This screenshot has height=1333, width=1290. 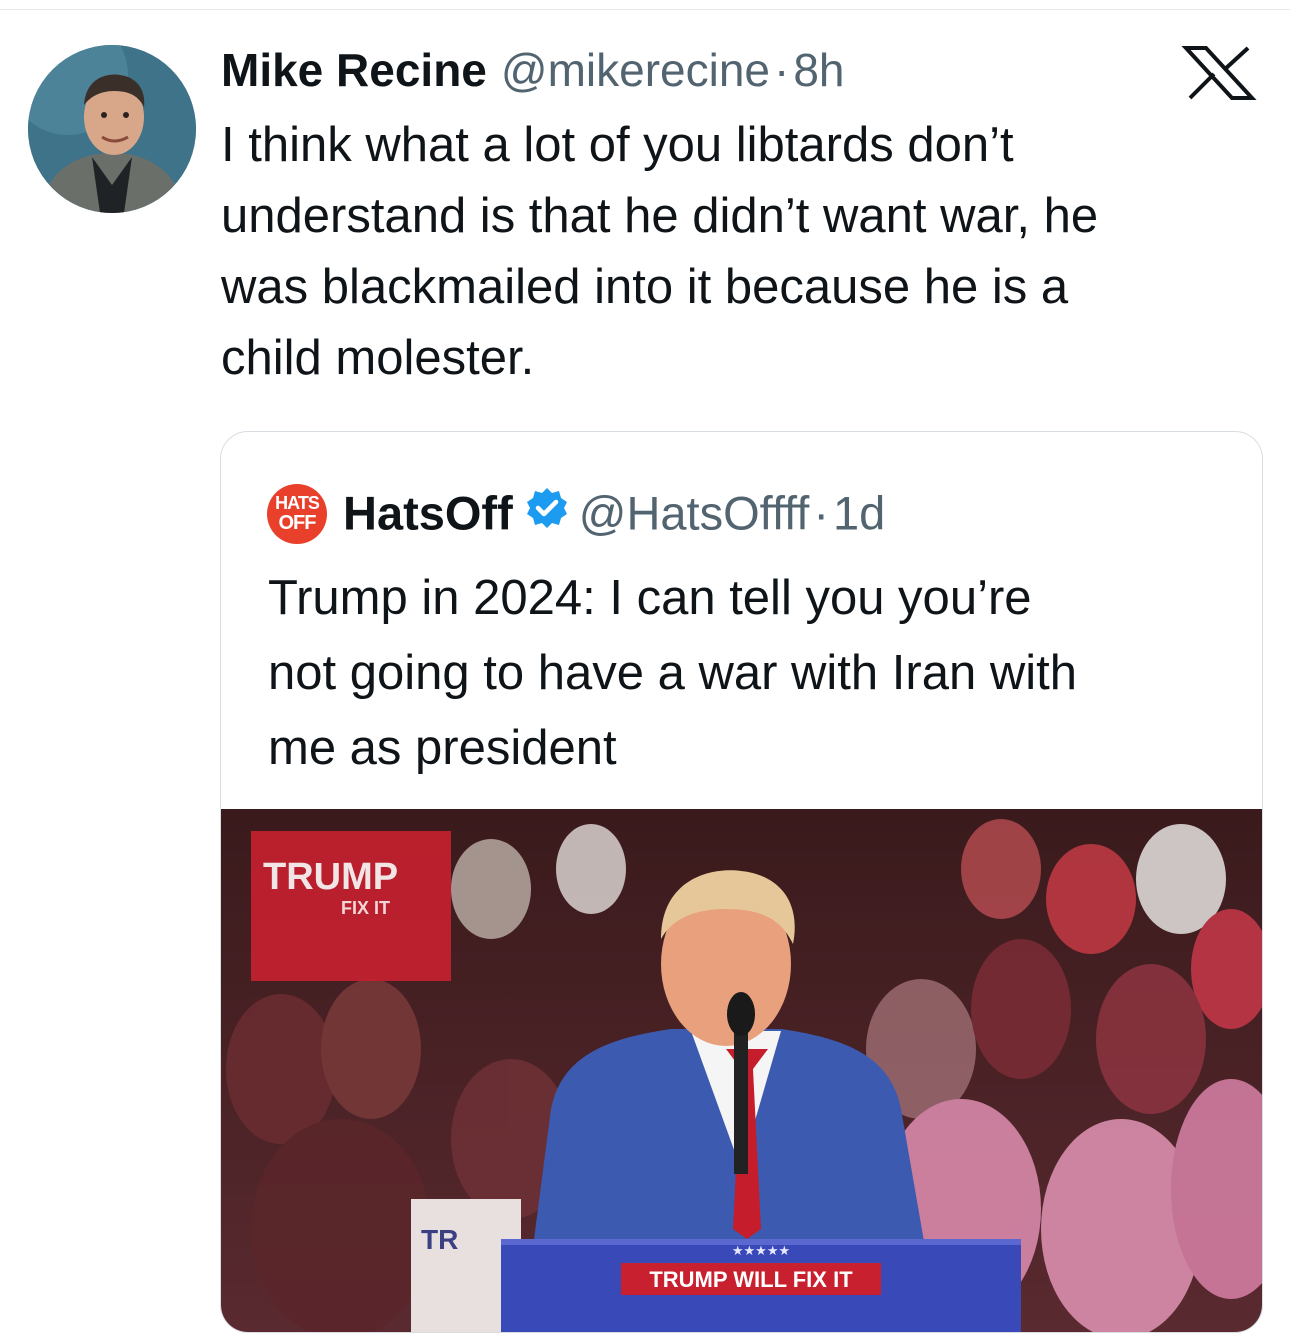 I want to click on podium-text: TRUMP WILL FIX IT, so click(x=751, y=1279).